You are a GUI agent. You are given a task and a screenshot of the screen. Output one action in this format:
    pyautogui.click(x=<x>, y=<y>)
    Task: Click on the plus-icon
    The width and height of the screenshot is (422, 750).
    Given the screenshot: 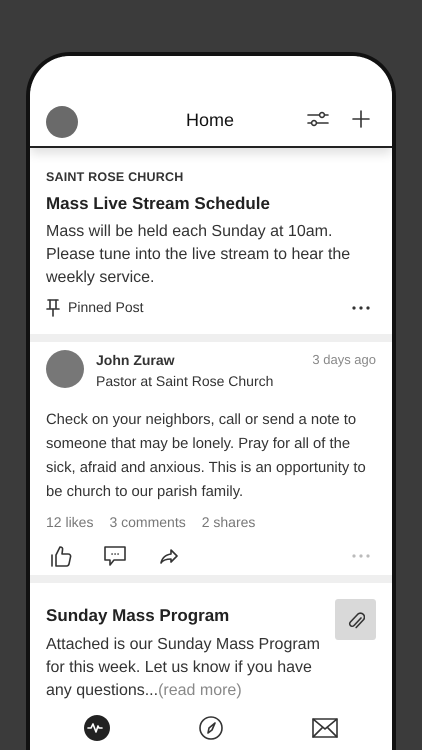 What is the action you would take?
    pyautogui.click(x=361, y=119)
    